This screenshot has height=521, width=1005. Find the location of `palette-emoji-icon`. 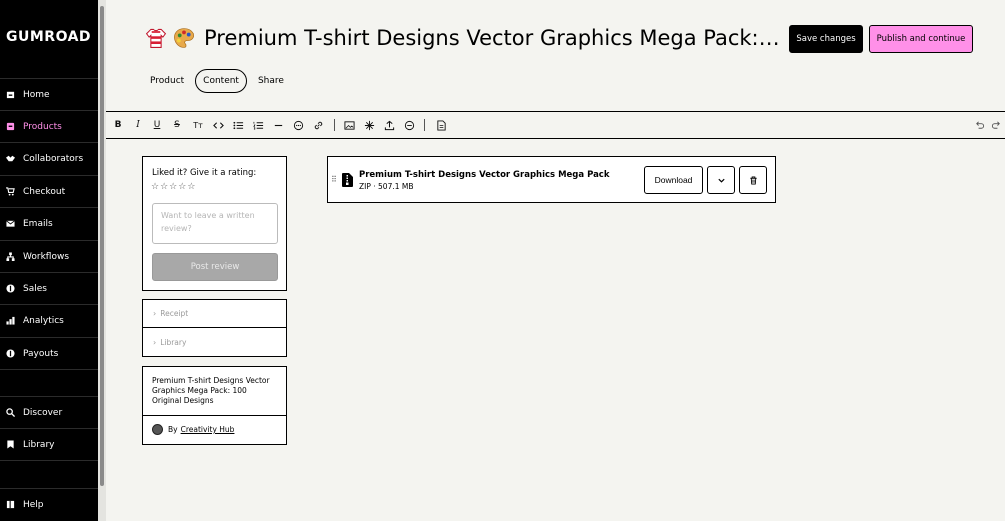

palette-emoji-icon is located at coordinates (184, 38).